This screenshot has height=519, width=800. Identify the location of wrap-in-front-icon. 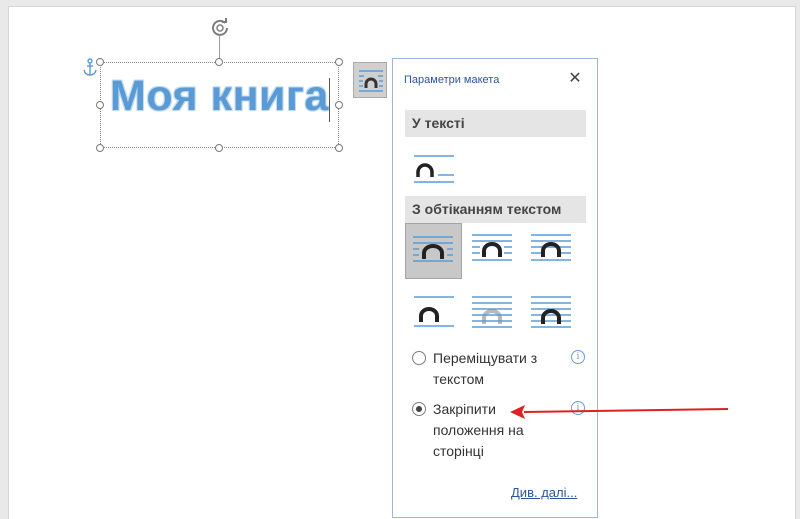
(551, 312).